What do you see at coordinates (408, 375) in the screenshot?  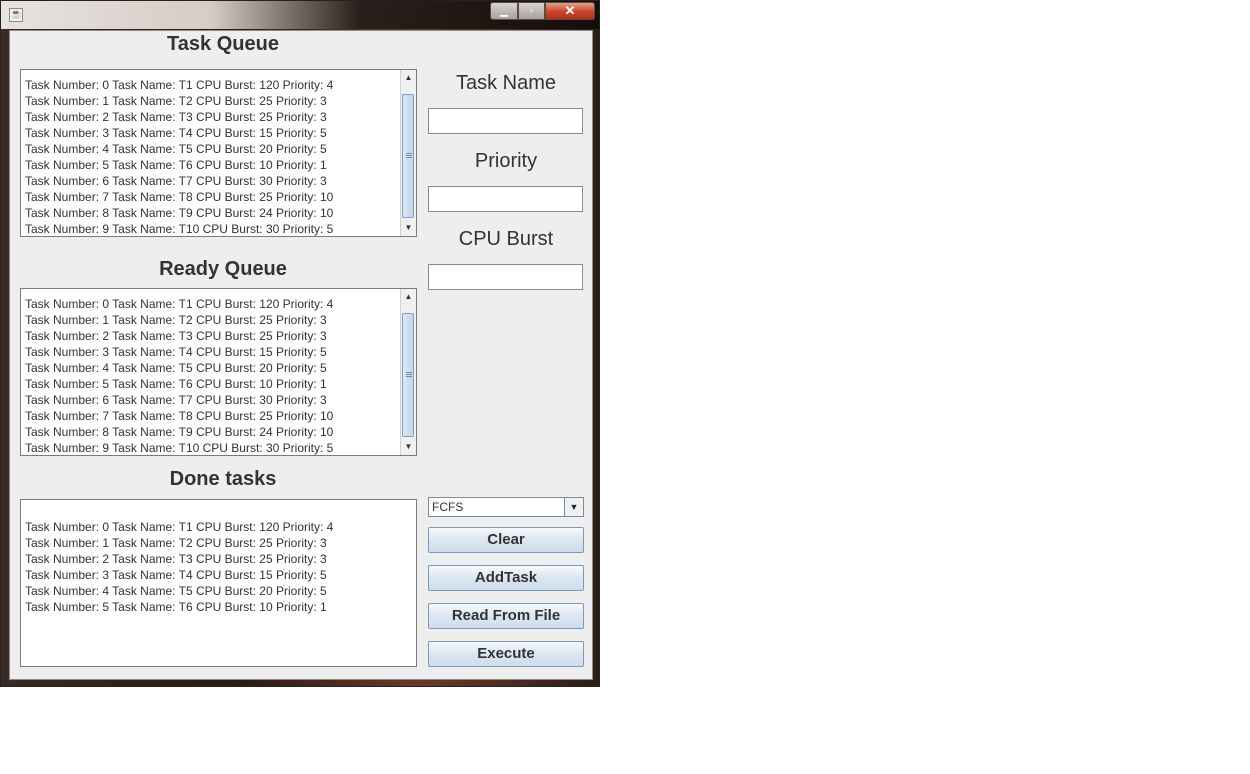 I see `ready-queue-scroll-thumb` at bounding box center [408, 375].